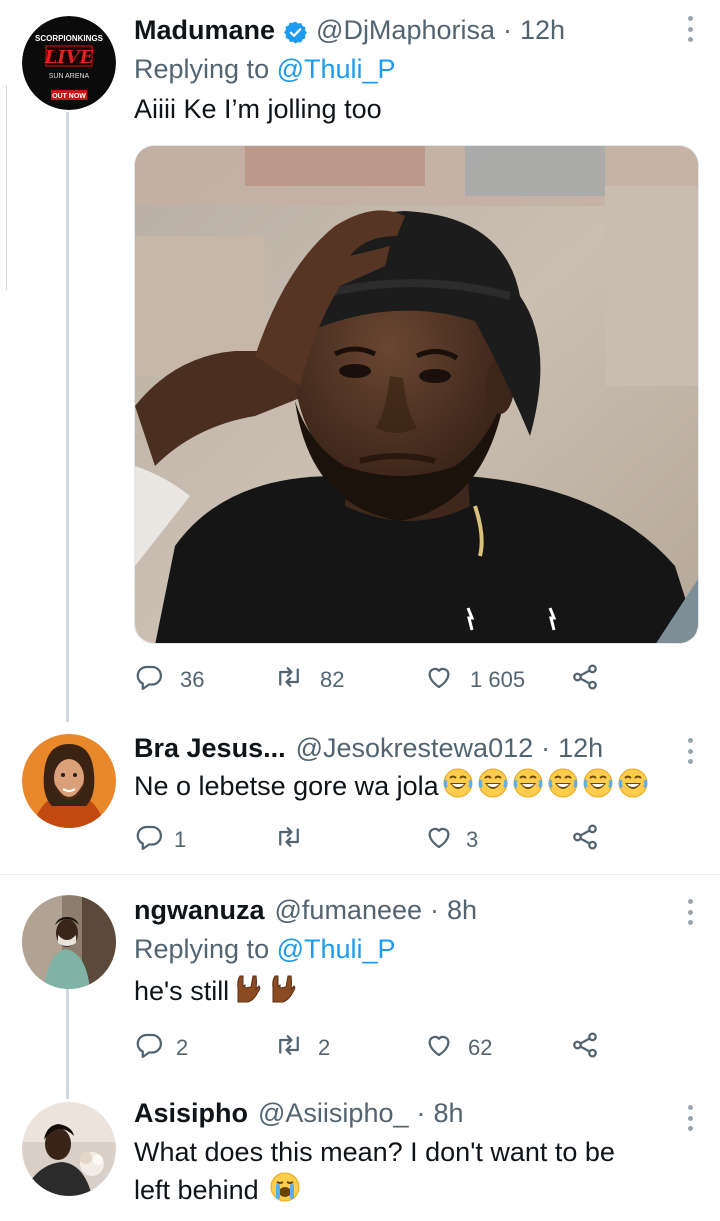  Describe the element at coordinates (374, 840) in the screenshot. I see `tweet-actions: 1 3` at that location.